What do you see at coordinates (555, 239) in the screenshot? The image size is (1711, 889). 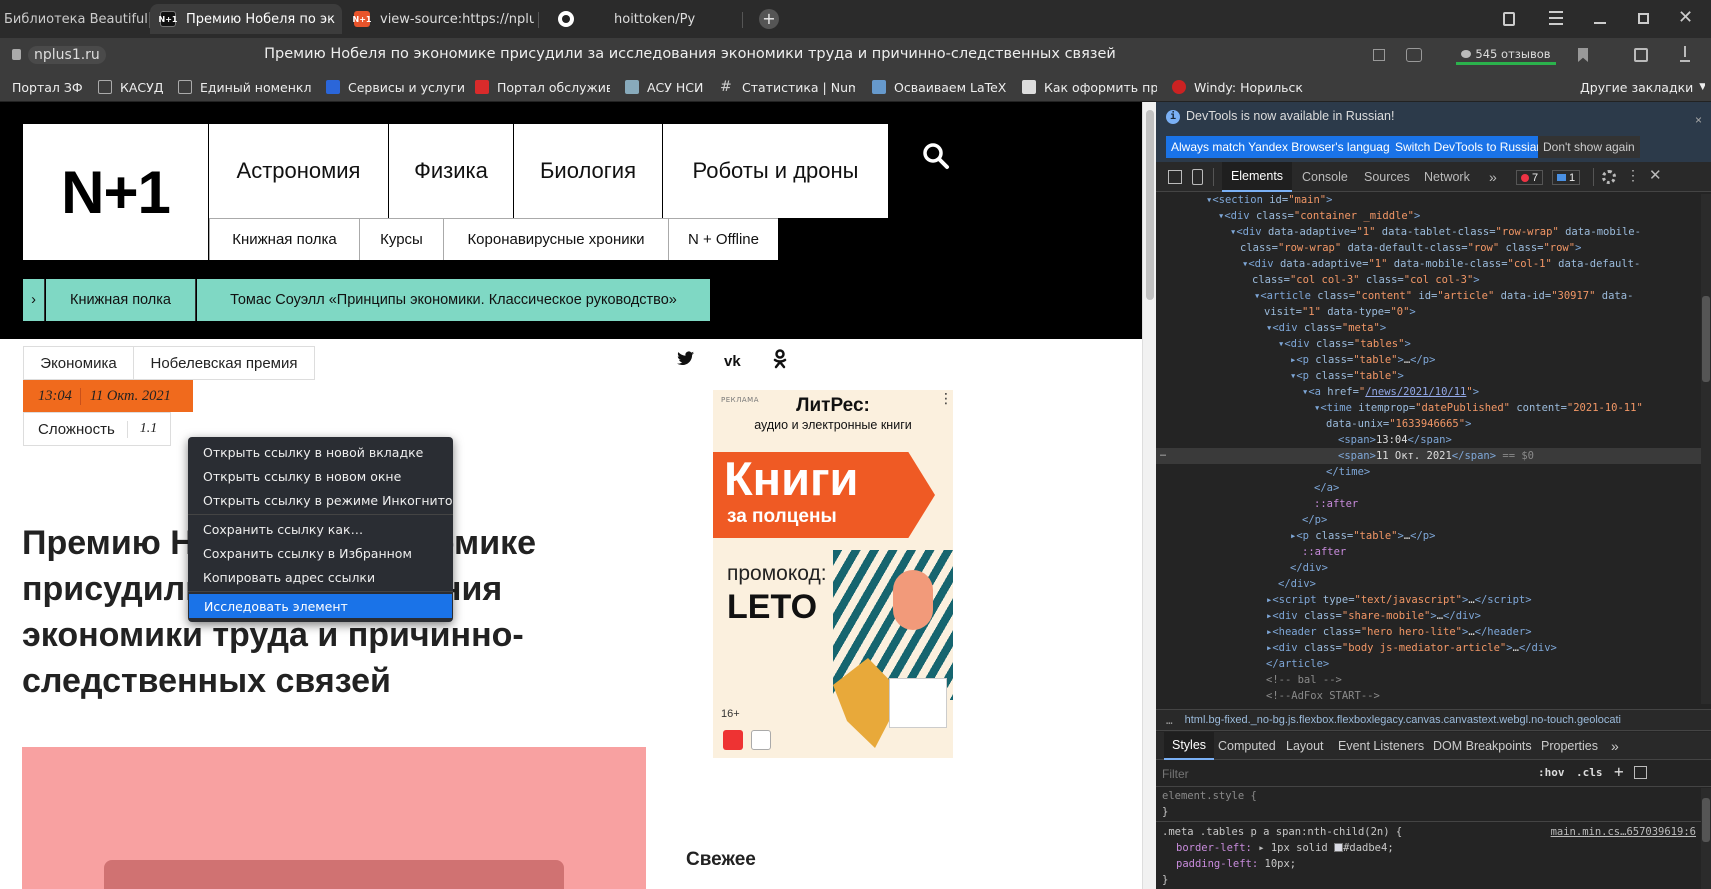 I see `subnav-covid: Коронавирусные хроники` at bounding box center [555, 239].